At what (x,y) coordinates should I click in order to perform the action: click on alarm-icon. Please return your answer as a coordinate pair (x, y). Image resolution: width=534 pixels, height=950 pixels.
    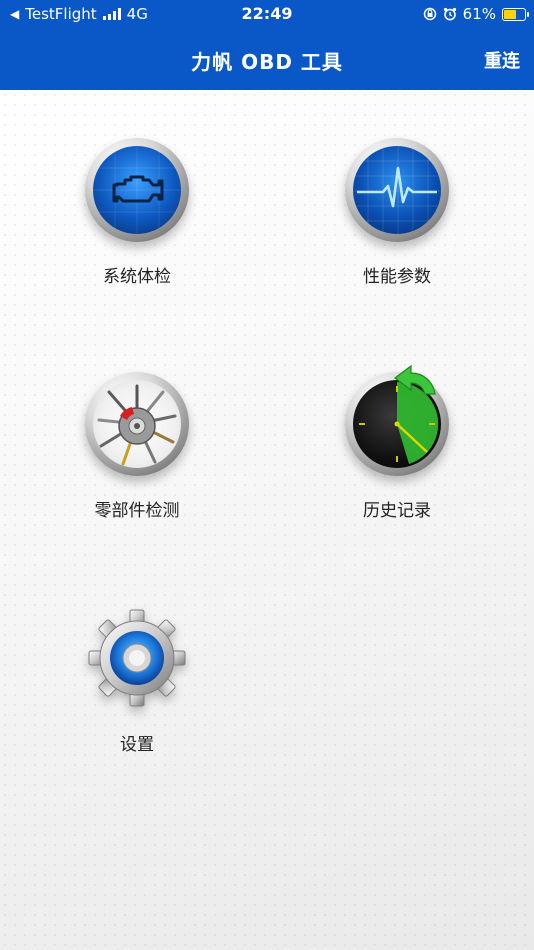
    Looking at the image, I should click on (449, 14).